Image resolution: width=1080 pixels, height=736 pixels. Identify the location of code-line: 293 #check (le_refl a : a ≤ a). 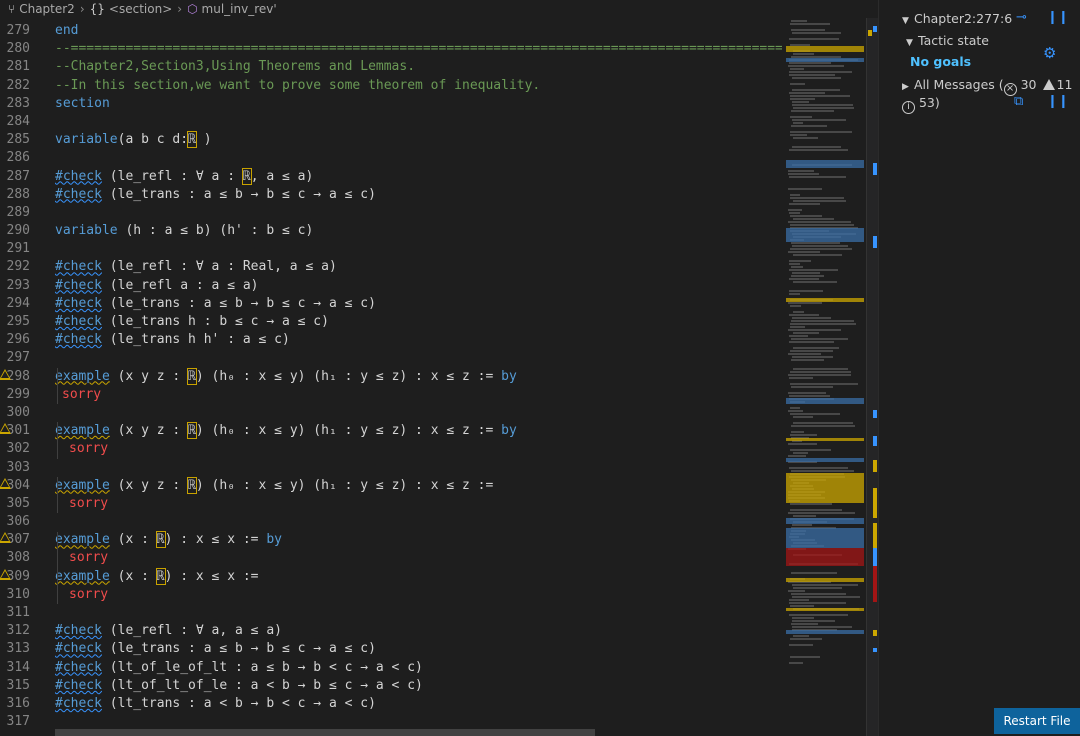
(391, 286).